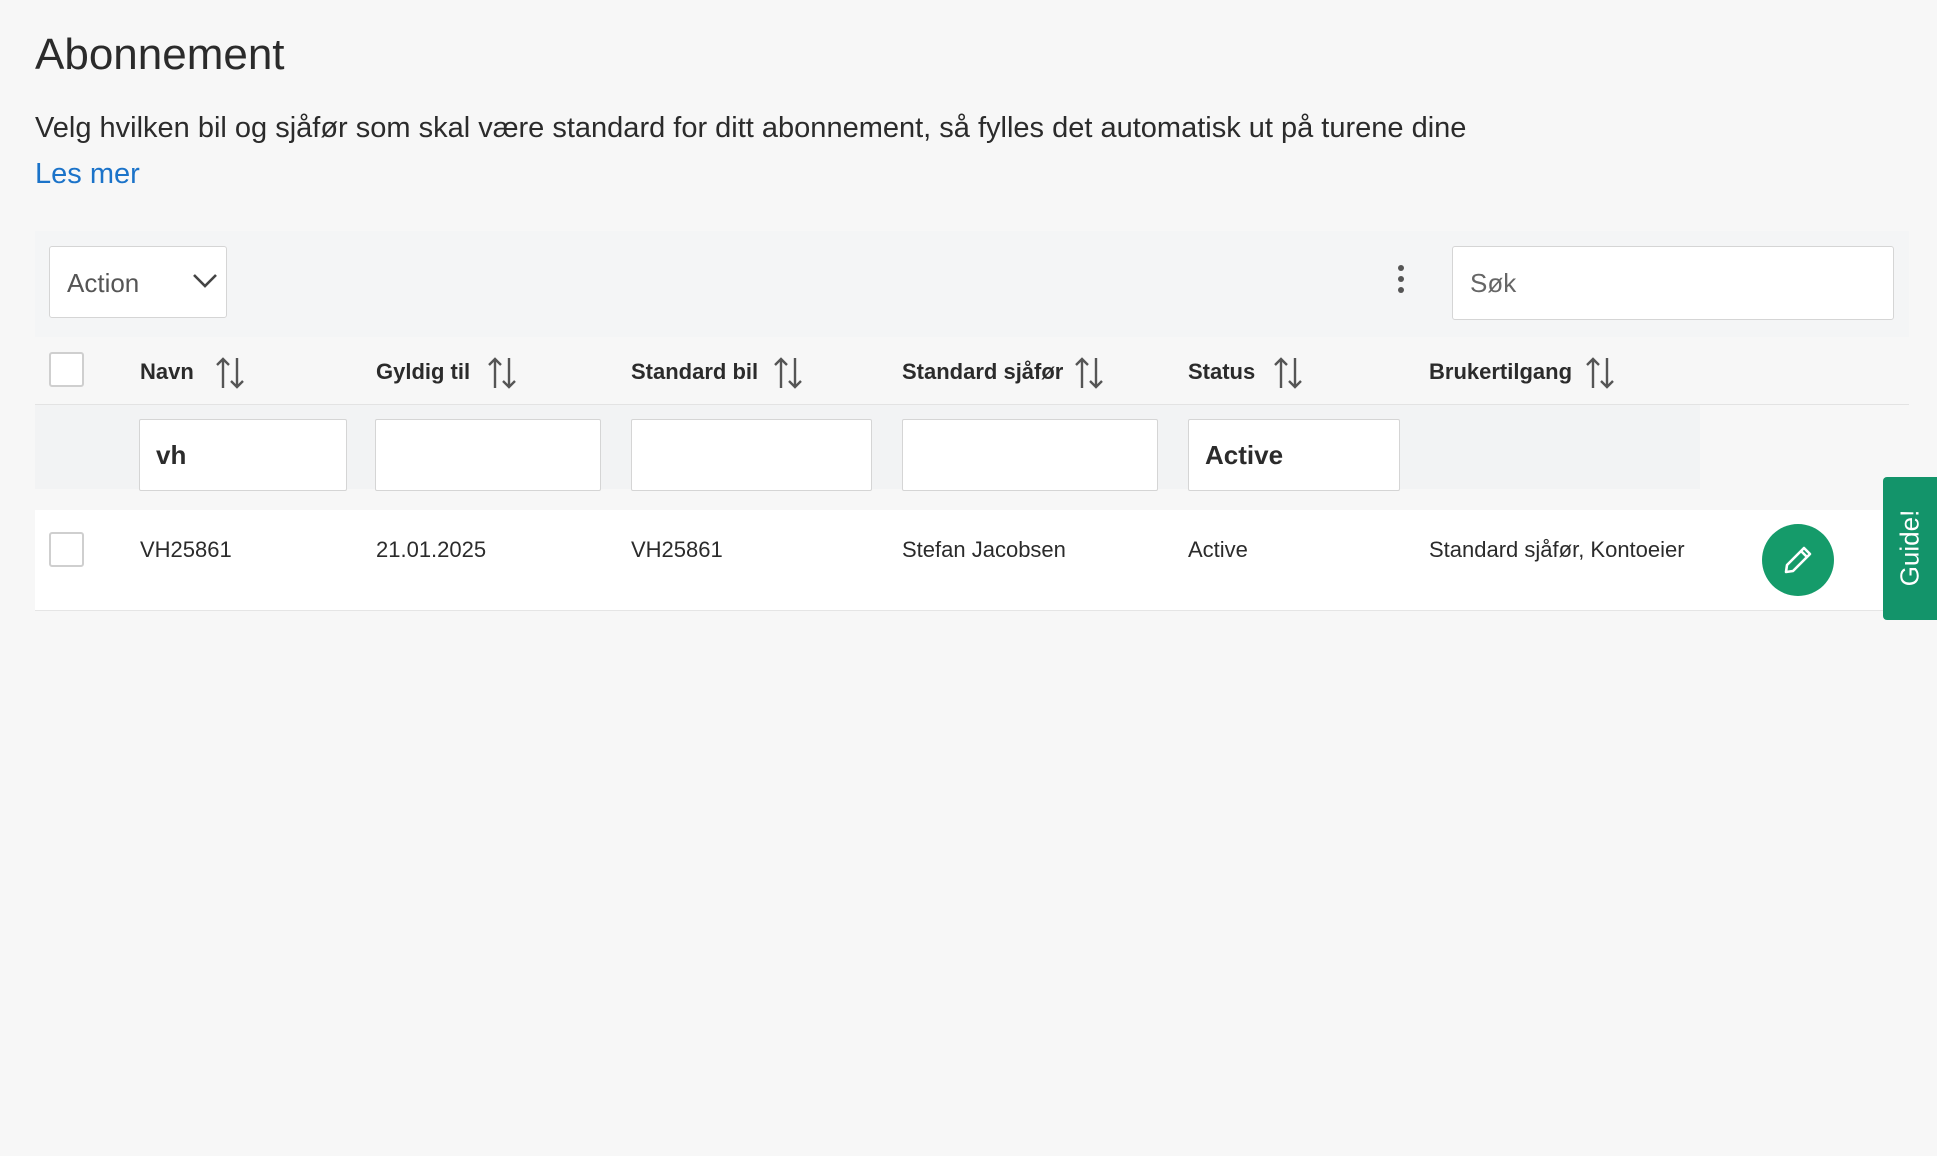 This screenshot has height=1156, width=1937. What do you see at coordinates (1221, 372) in the screenshot?
I see `column-header-status: Status` at bounding box center [1221, 372].